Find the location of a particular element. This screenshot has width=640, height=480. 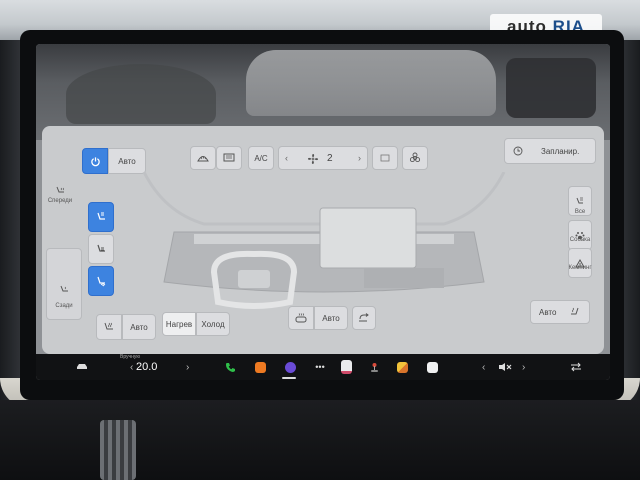

steering-heater-button is located at coordinates (301, 318).